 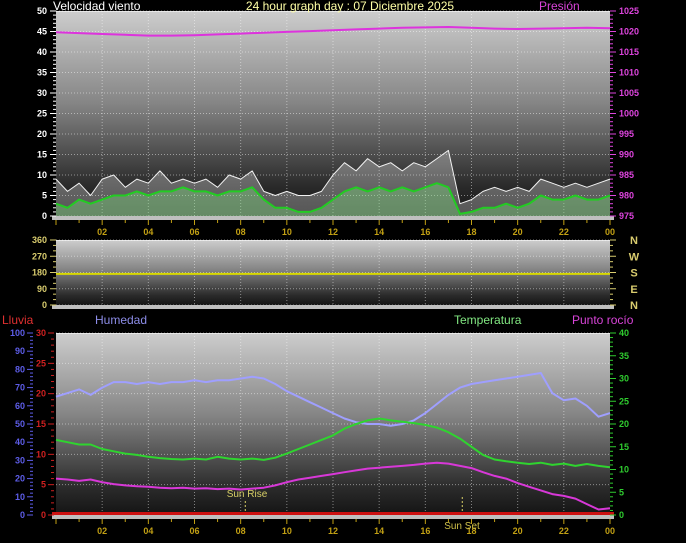 I want to click on axis-tick-label: 995, so click(x=626, y=134).